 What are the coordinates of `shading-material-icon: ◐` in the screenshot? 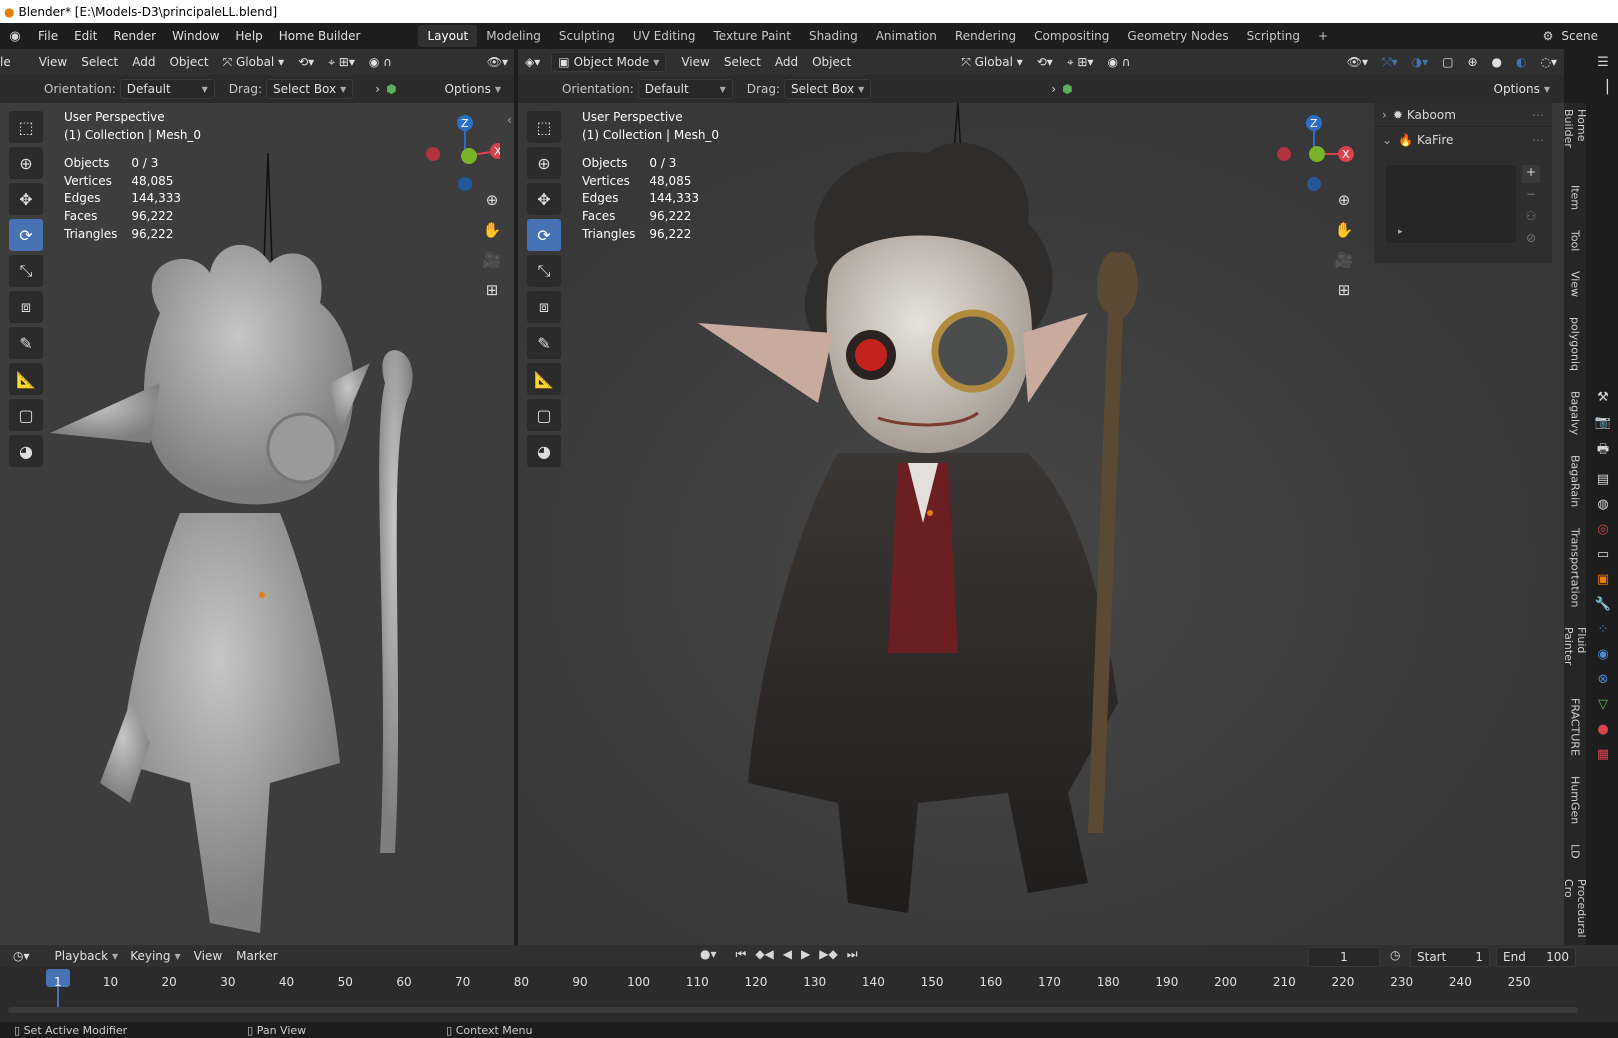 It's located at (1521, 62).